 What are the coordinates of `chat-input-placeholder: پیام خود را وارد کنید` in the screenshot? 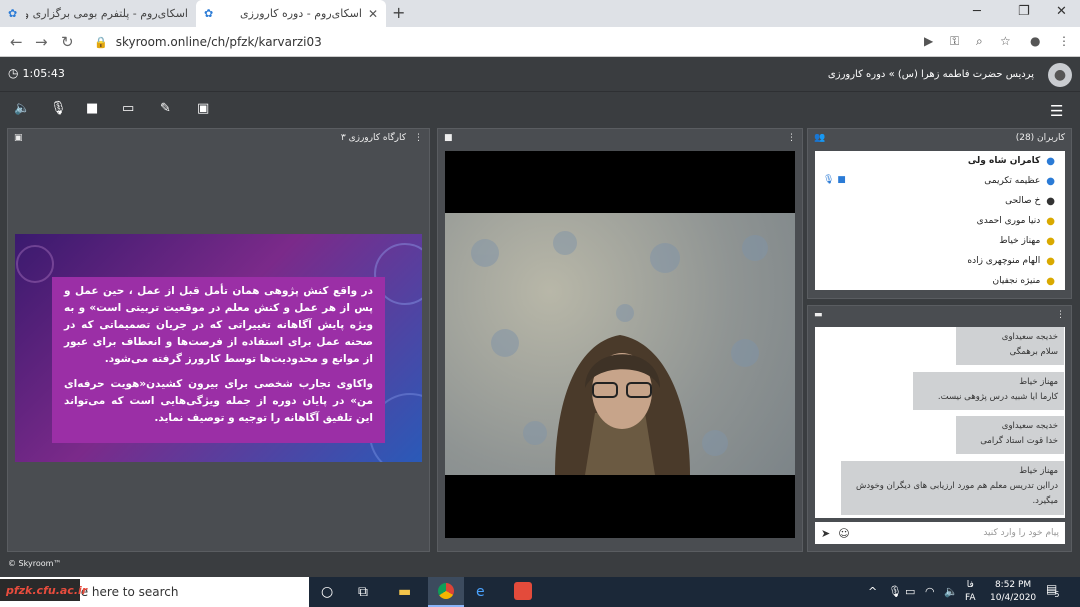 It's located at (1021, 533).